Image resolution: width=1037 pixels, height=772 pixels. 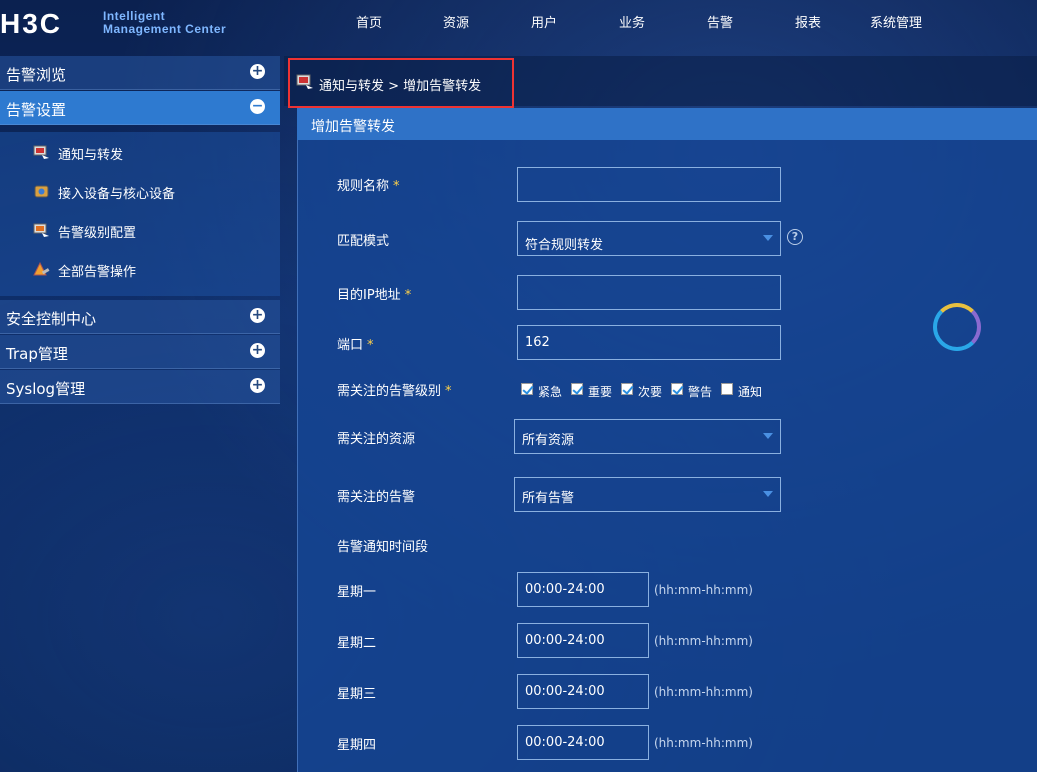 I want to click on sidebar-section-trap: Trap管理 +, so click(x=140, y=352).